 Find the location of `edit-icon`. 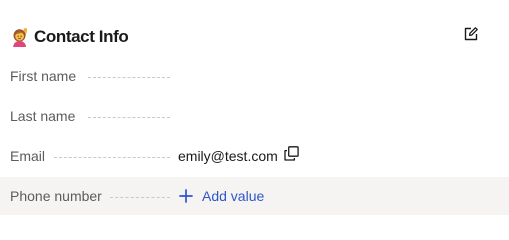

edit-icon is located at coordinates (471, 36).